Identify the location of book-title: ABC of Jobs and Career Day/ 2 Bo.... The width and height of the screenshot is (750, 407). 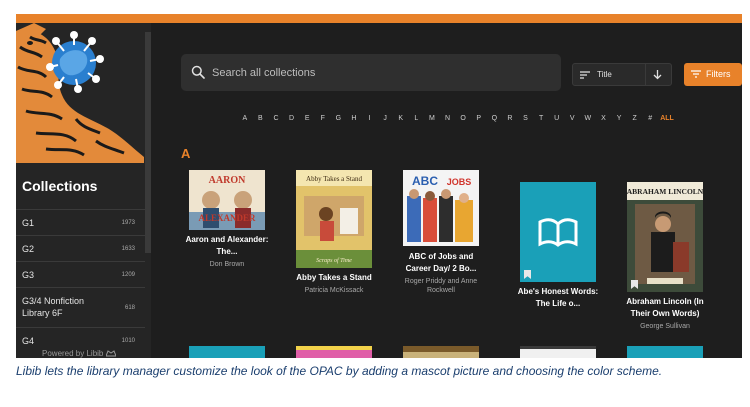
(441, 263).